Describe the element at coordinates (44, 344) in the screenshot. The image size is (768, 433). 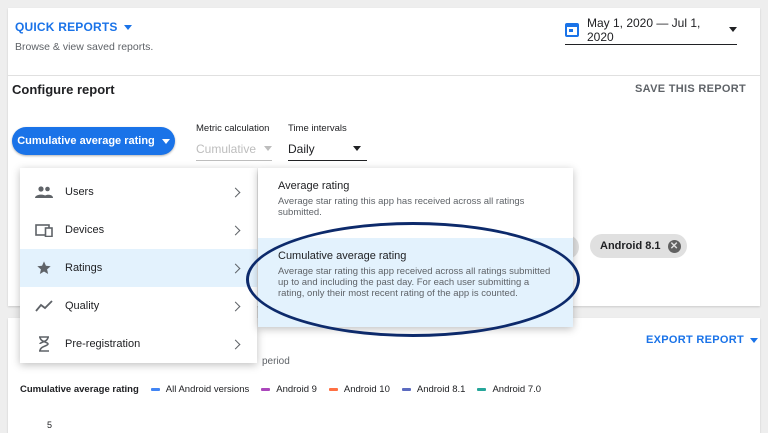
I see `hourglass-icon` at that location.